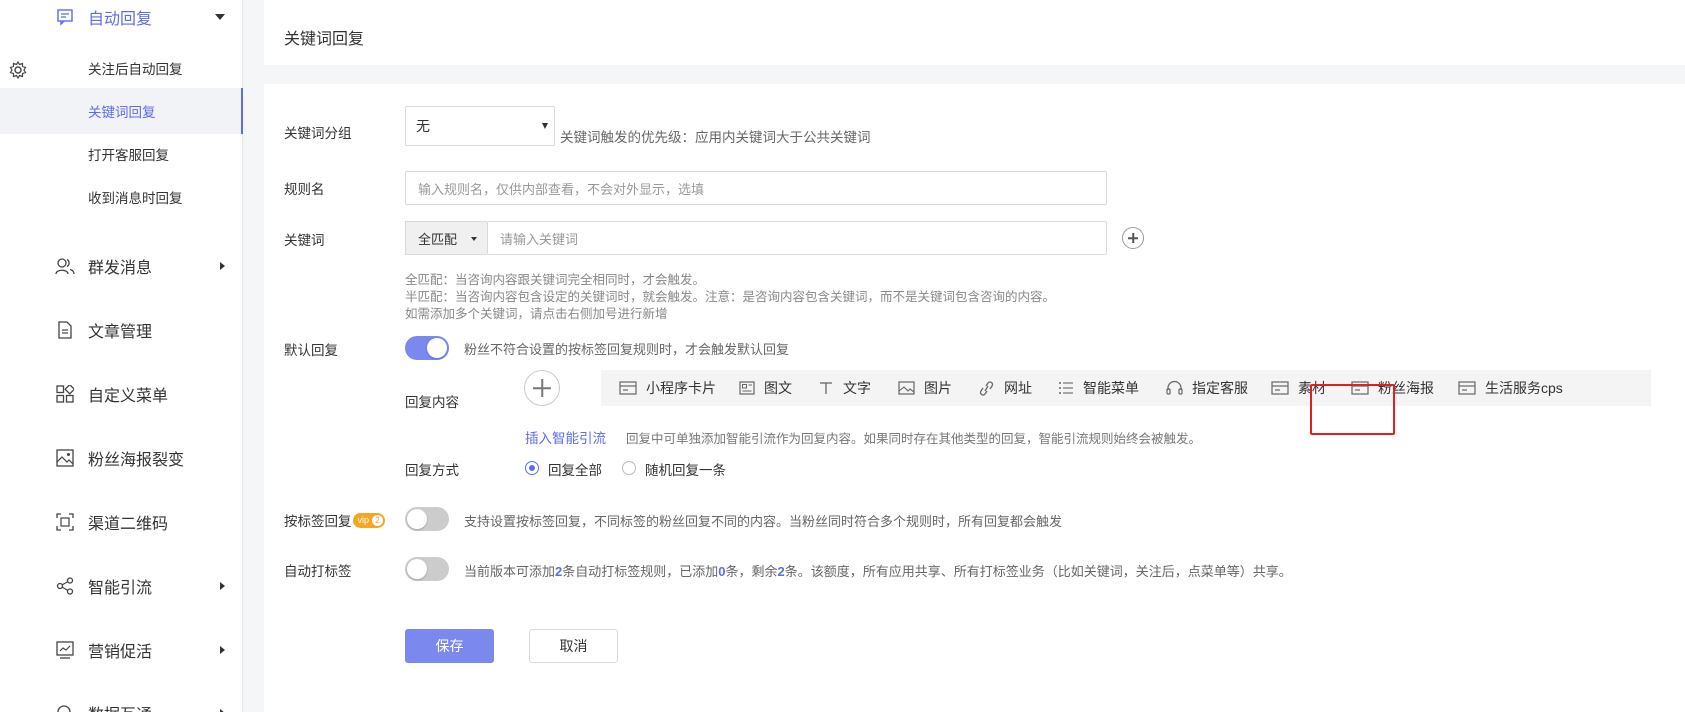  Describe the element at coordinates (65, 266) in the screenshot. I see `users-icon` at that location.